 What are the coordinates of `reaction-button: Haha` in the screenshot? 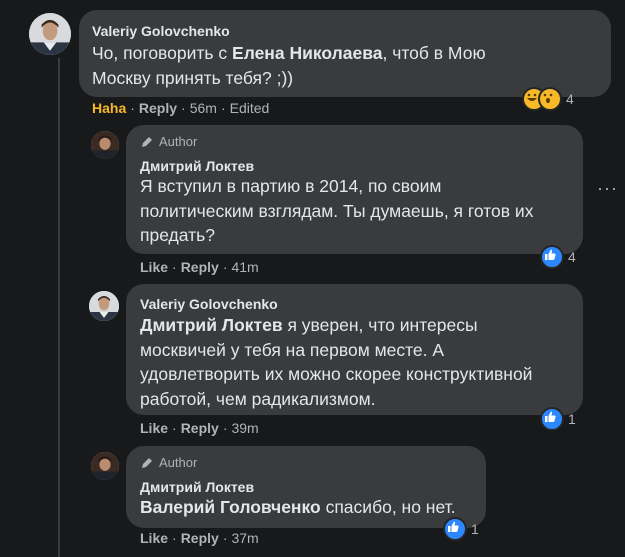 It's located at (109, 108).